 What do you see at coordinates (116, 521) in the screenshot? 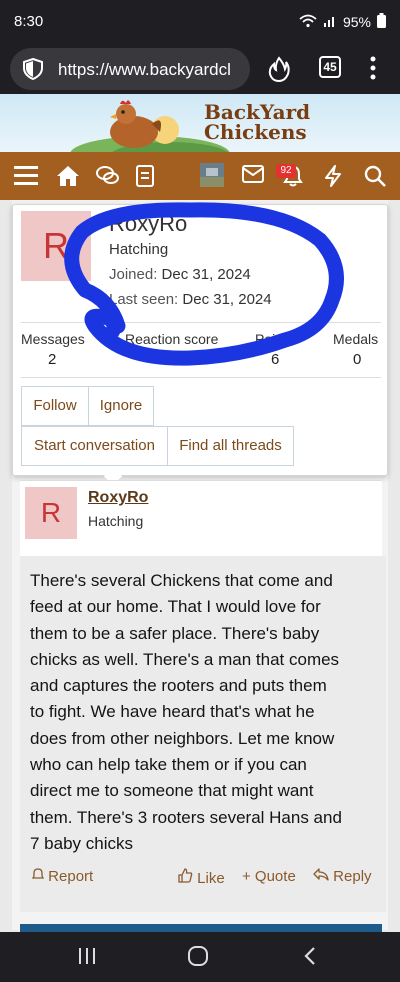
I see `post-user-title: Hatching` at bounding box center [116, 521].